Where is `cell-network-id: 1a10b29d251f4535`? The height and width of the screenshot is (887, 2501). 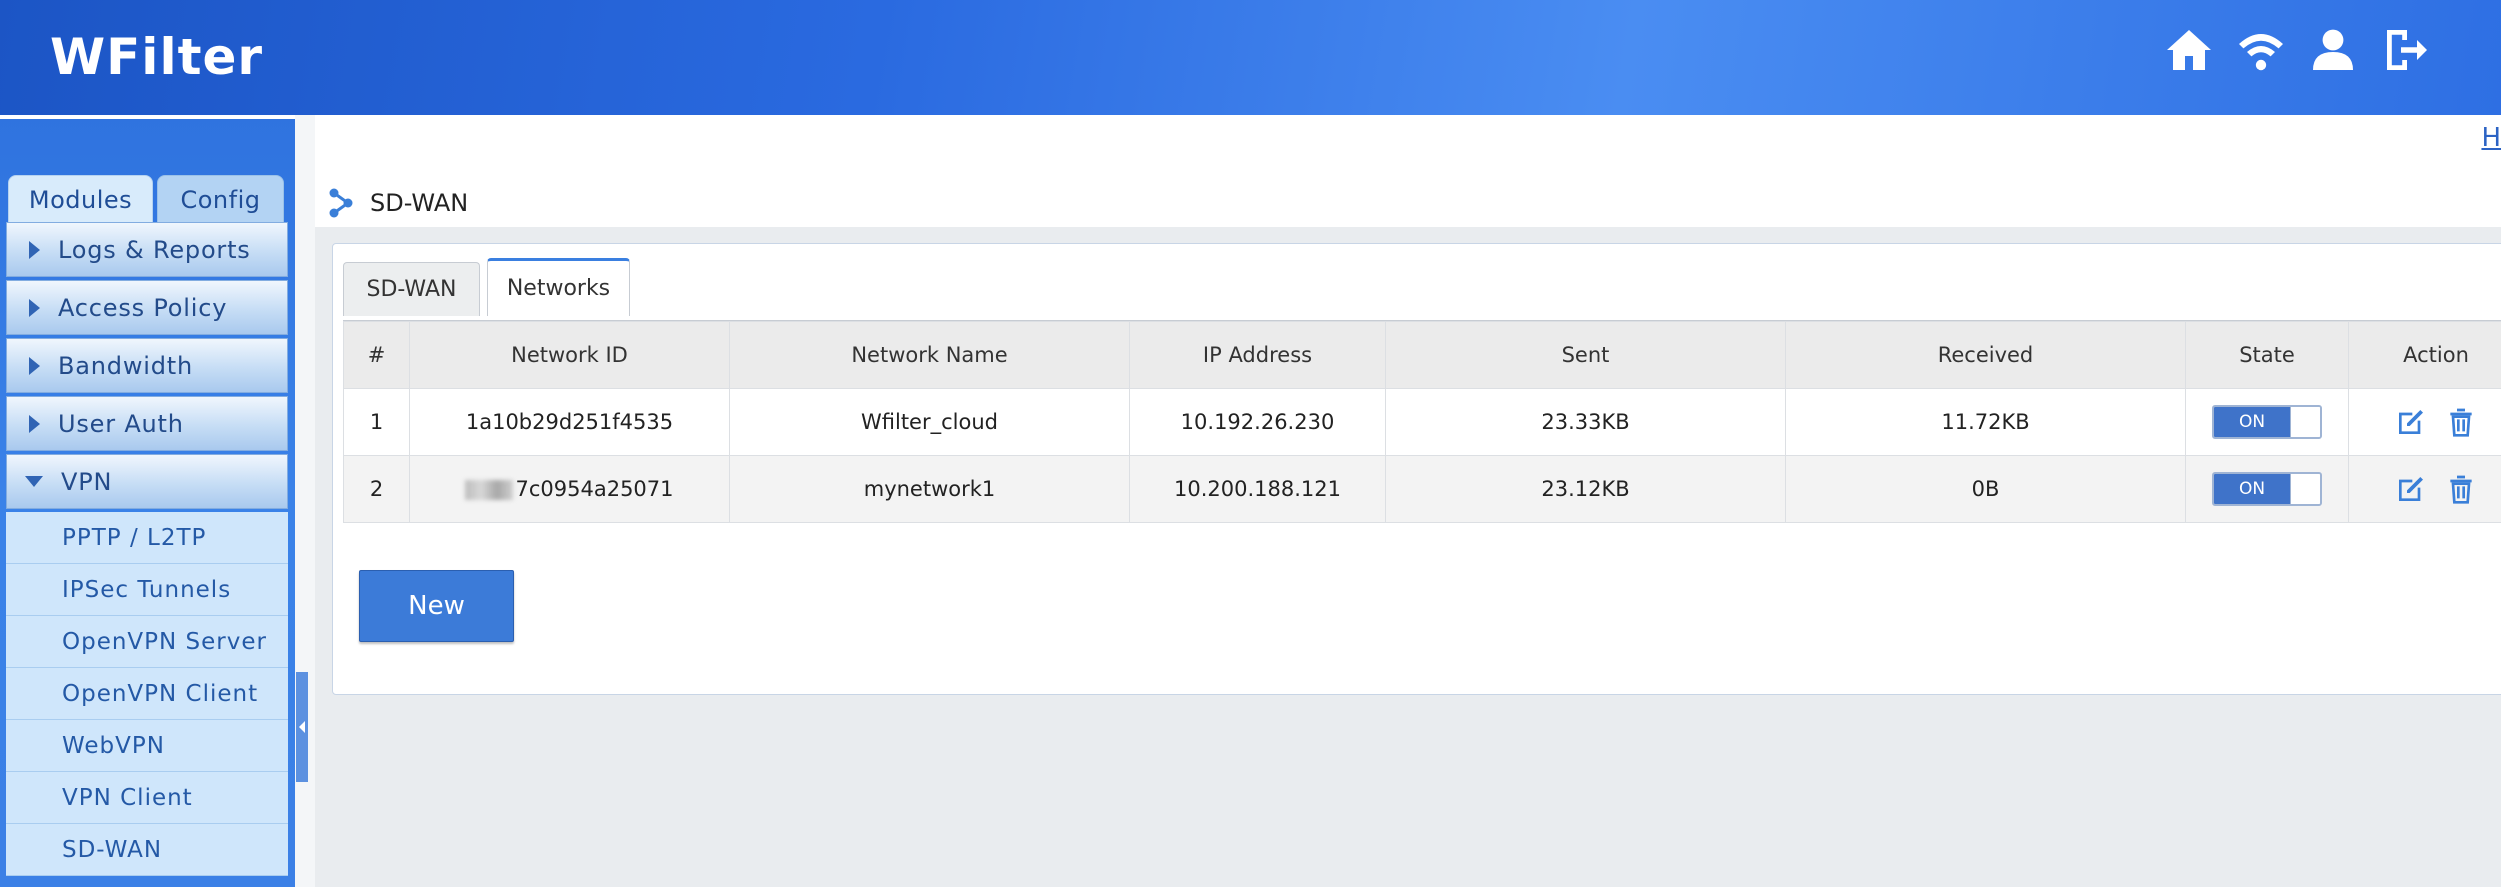 cell-network-id: 1a10b29d251f4535 is located at coordinates (569, 422).